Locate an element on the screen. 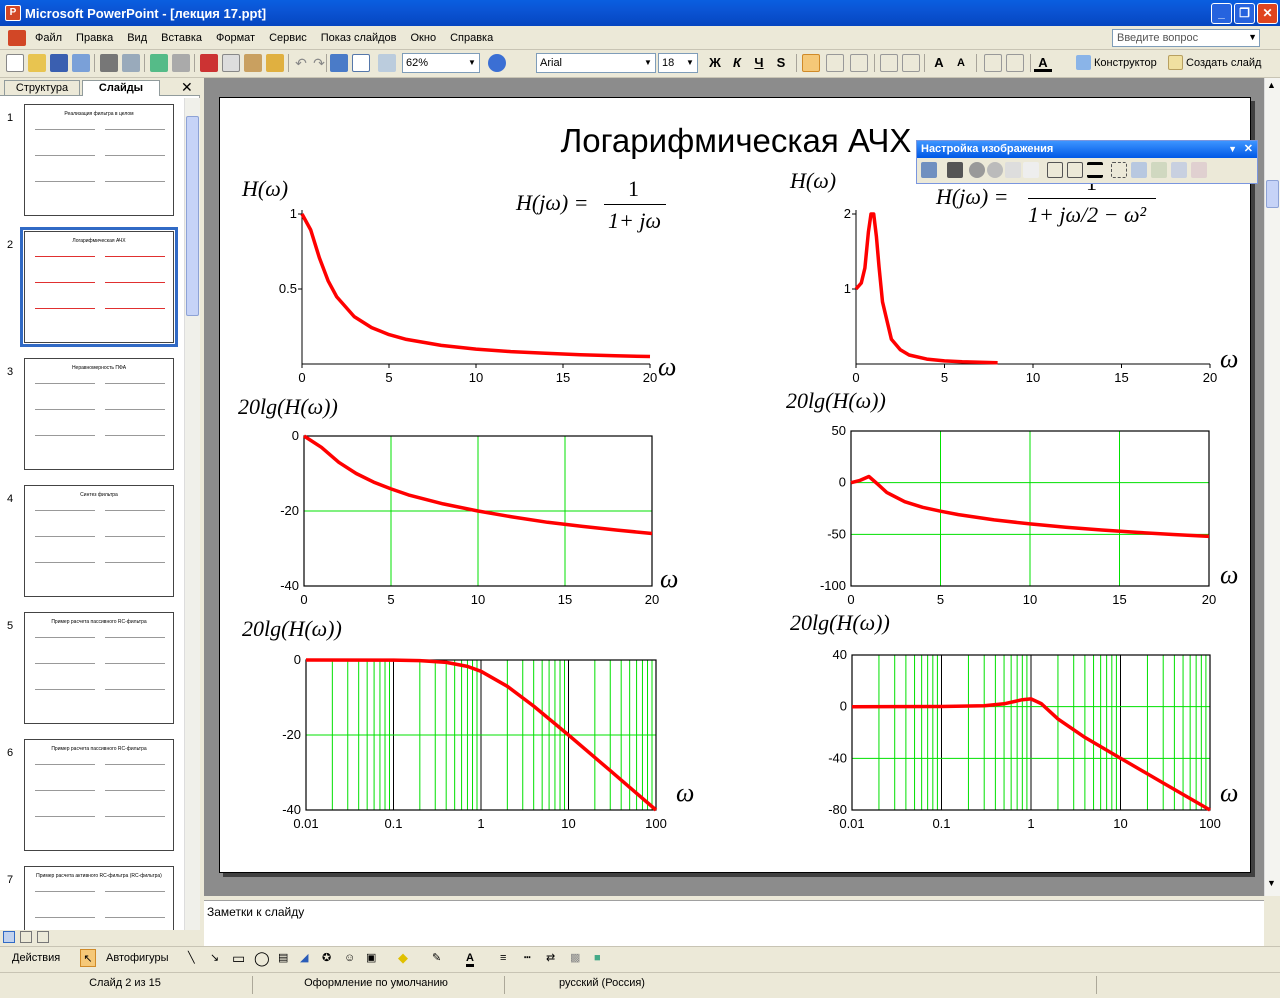 The height and width of the screenshot is (998, 1280). menu-format: Формат is located at coordinates (235, 38).